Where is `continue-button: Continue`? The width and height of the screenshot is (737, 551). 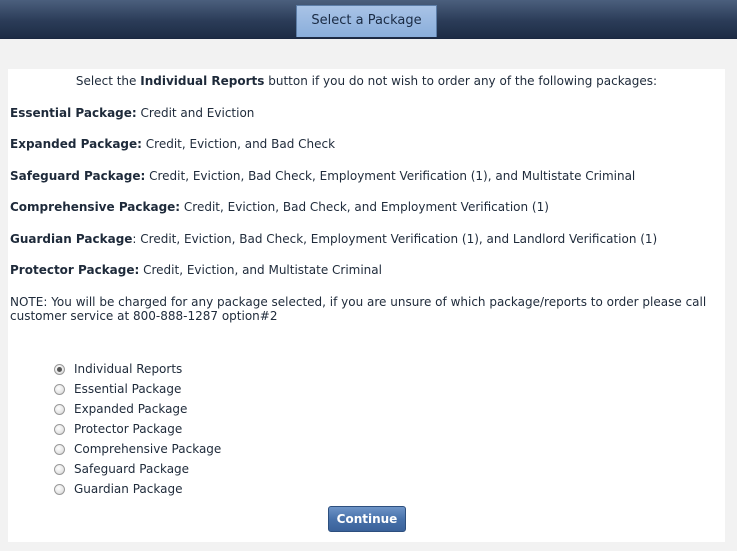
continue-button: Continue is located at coordinates (367, 519).